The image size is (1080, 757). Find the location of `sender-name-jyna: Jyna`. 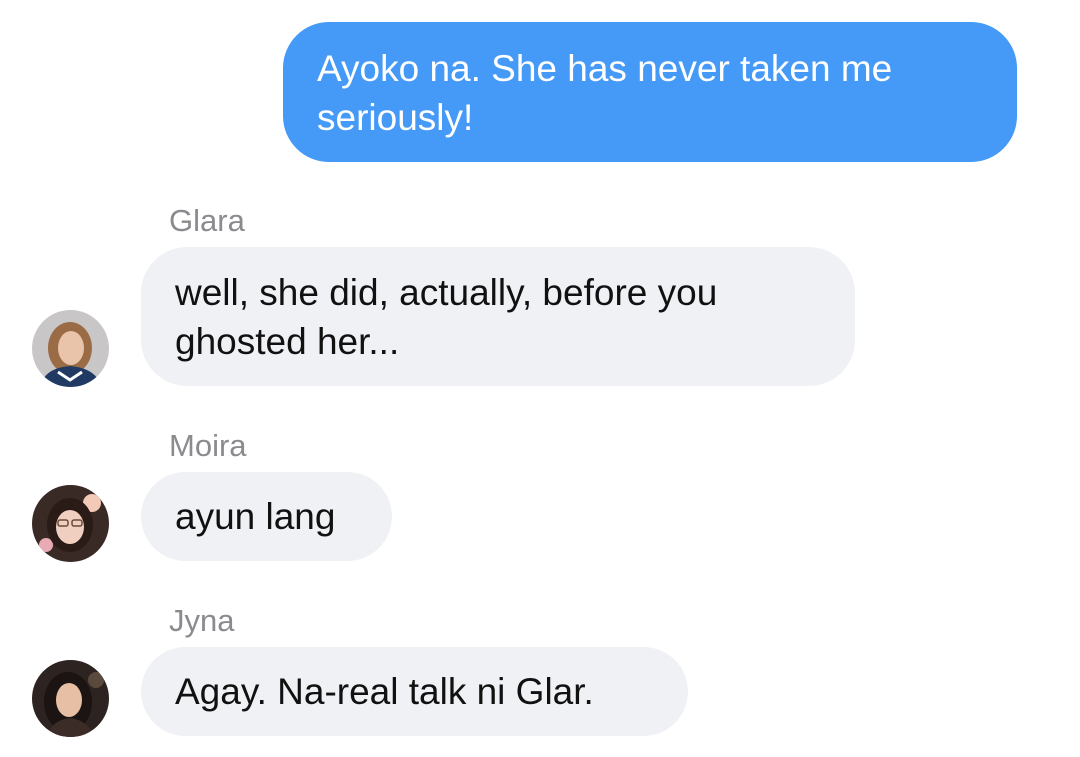

sender-name-jyna: Jyna is located at coordinates (202, 620).